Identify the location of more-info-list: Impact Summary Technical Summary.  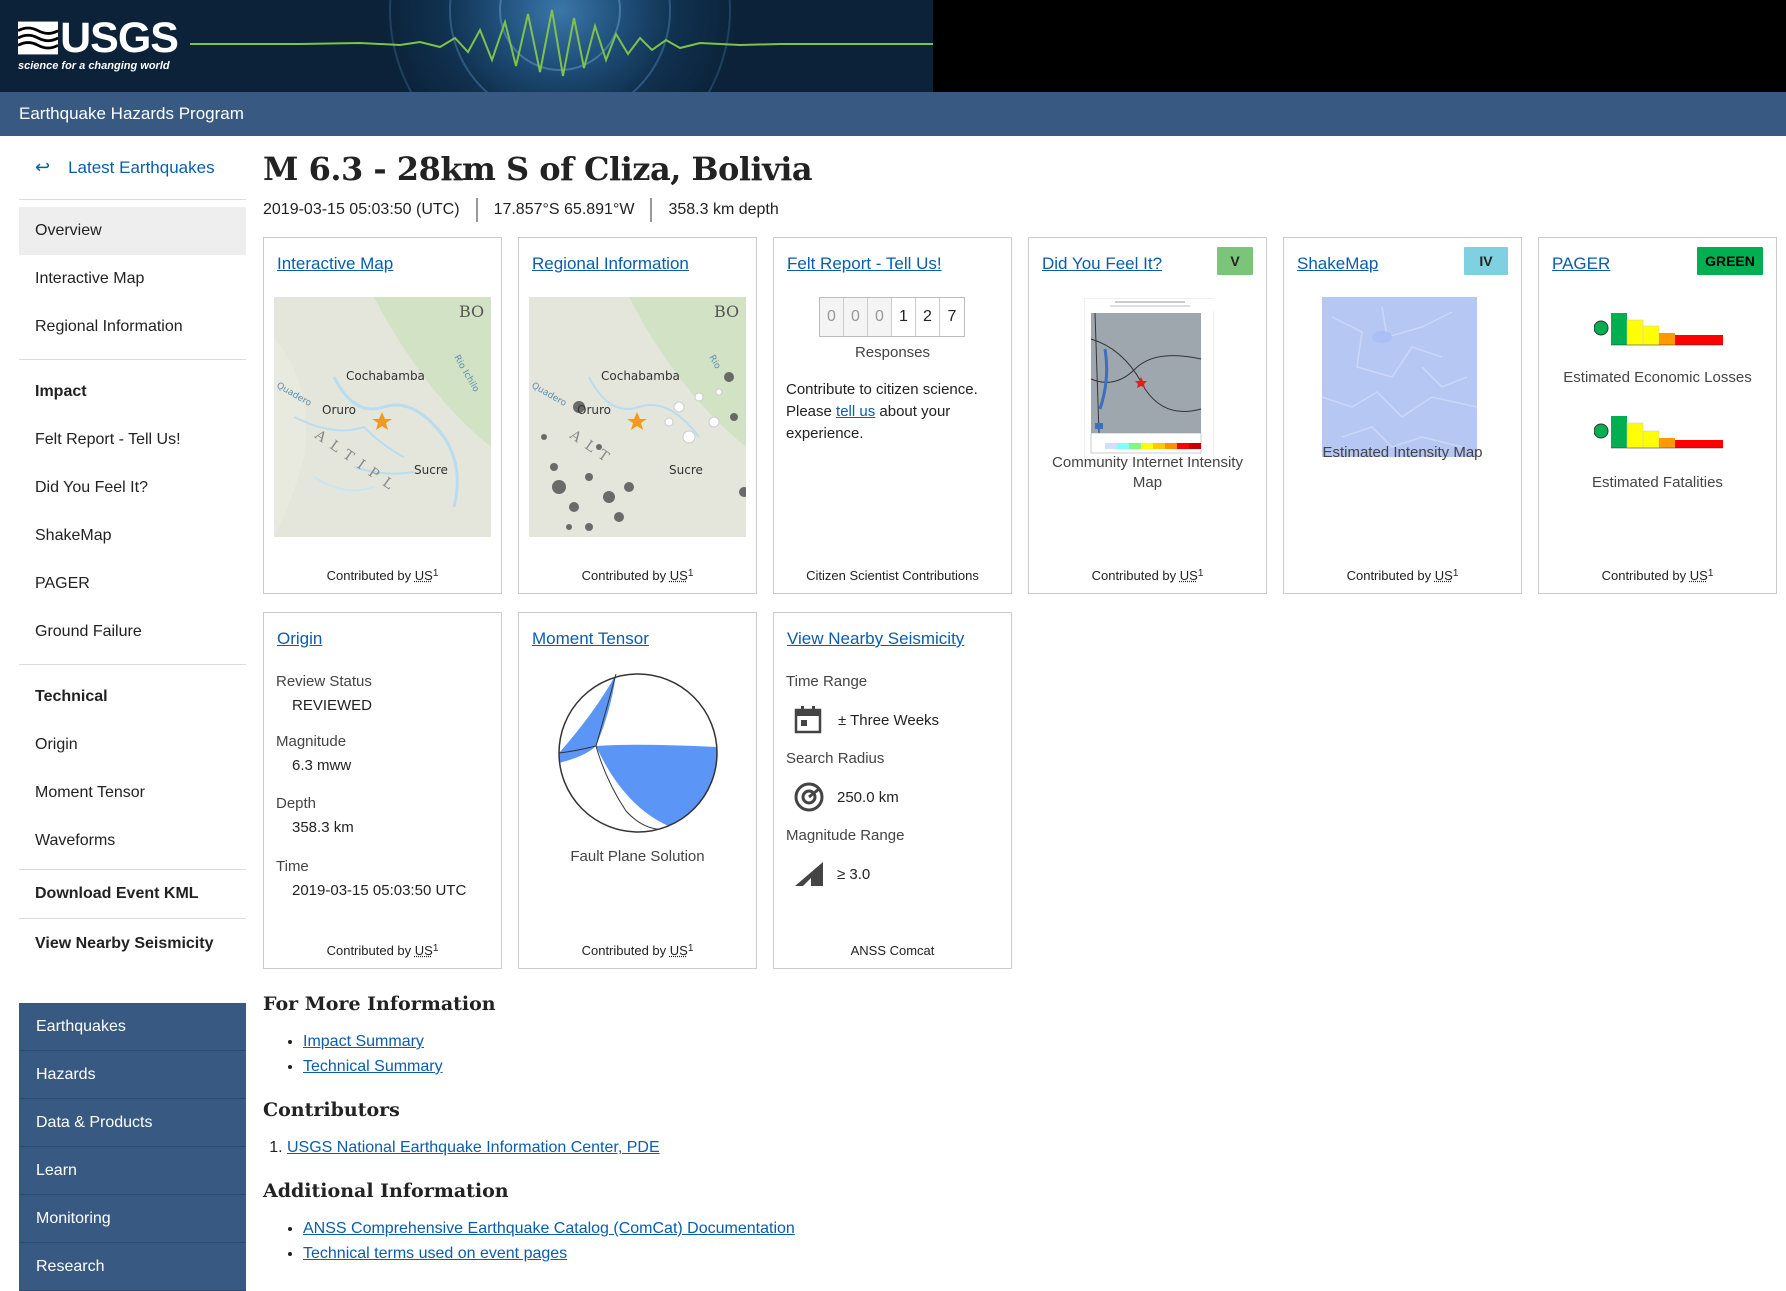
(783, 1054).